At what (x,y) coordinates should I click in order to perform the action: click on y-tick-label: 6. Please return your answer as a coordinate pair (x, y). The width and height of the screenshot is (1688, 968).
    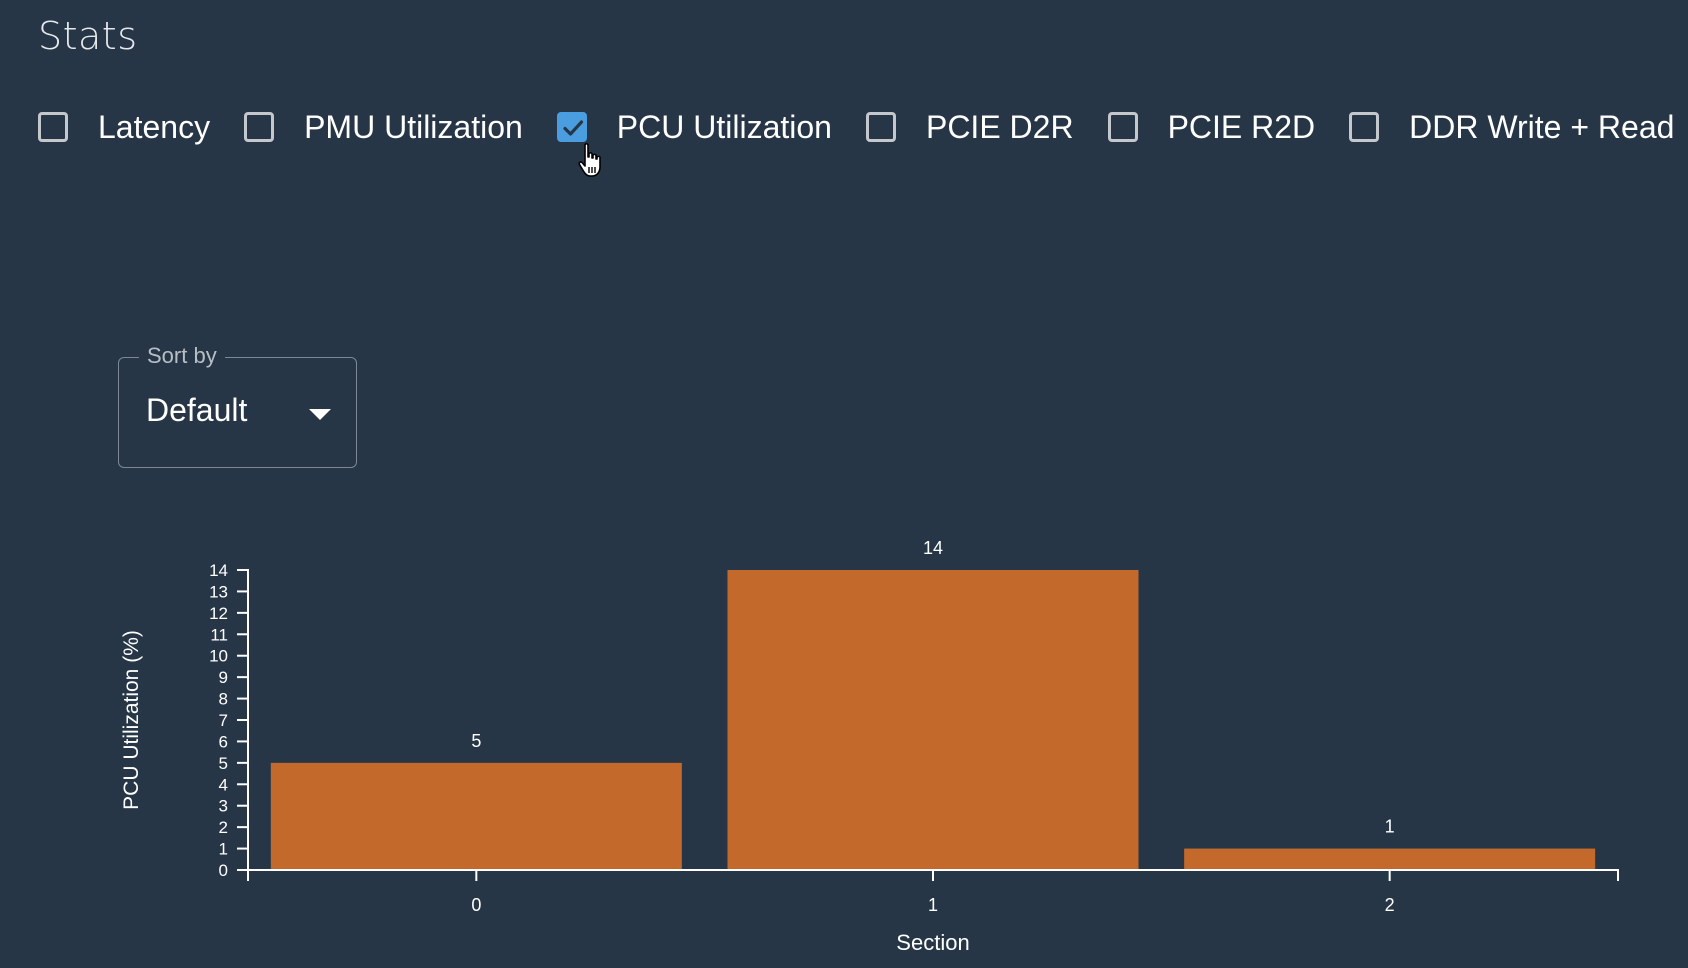
    Looking at the image, I should click on (223, 741).